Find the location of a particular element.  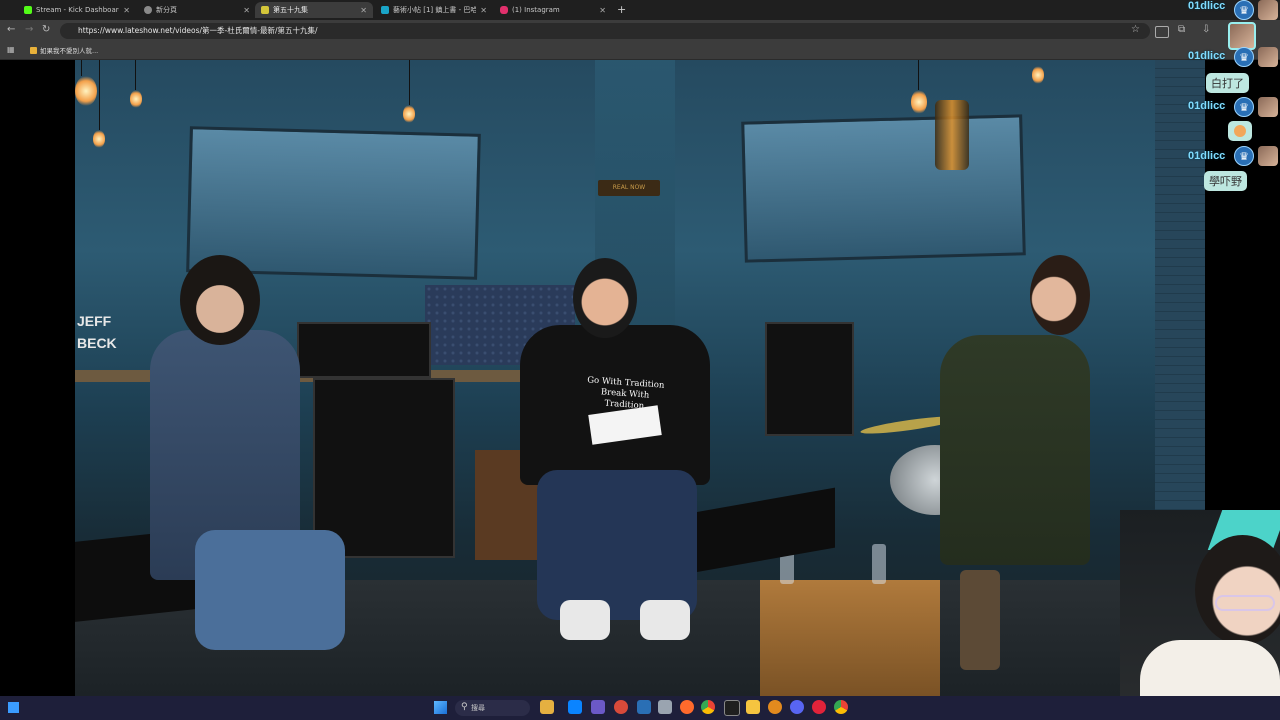

jeff-beck-sign: JEFF BECK is located at coordinates (97, 332).